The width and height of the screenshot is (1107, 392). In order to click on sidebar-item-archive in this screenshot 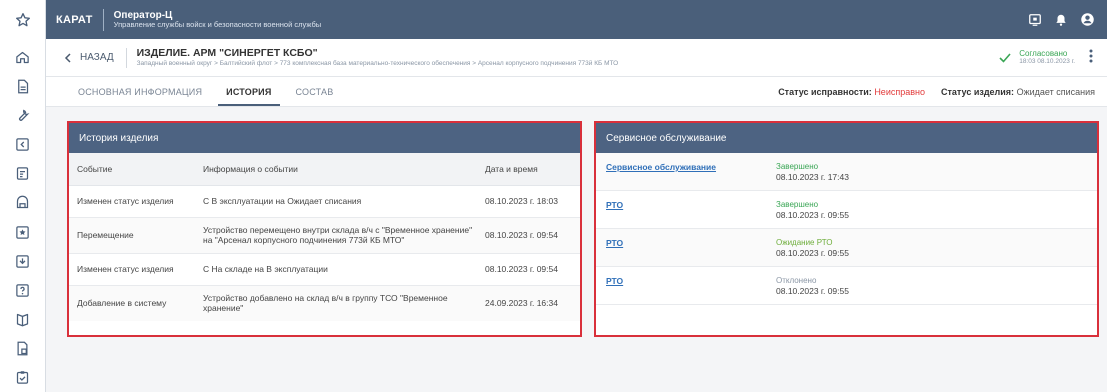, I will do `click(23, 202)`.